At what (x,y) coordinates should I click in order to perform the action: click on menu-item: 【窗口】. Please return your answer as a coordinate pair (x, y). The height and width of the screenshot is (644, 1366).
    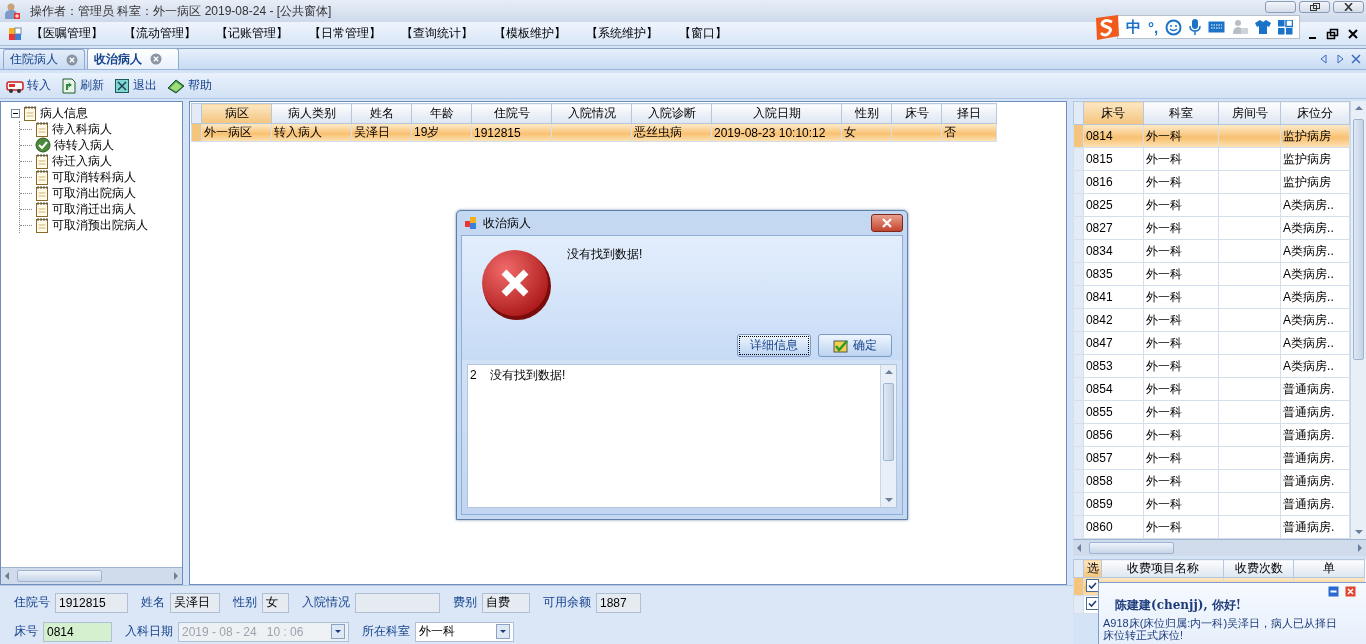
    Looking at the image, I should click on (724, 33).